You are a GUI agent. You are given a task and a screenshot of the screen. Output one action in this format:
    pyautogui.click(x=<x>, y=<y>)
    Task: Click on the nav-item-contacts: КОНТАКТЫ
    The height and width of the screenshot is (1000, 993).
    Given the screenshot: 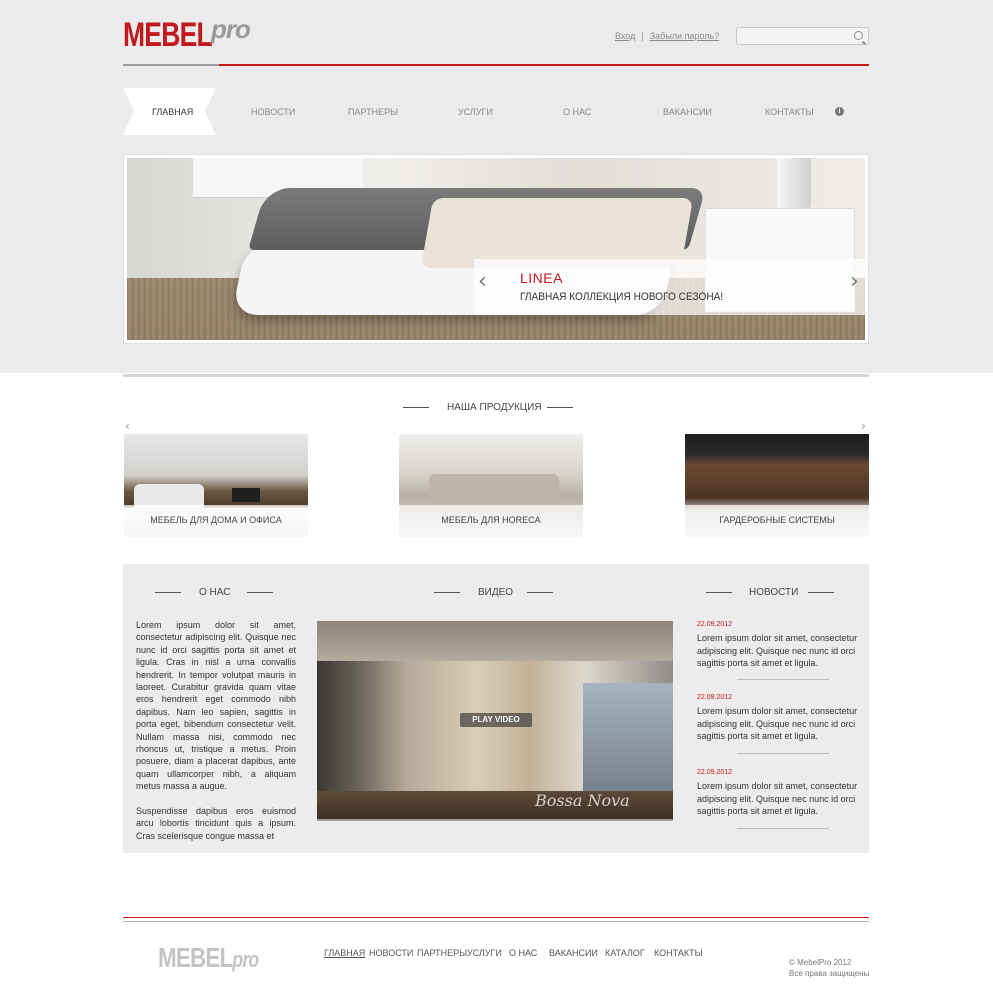 What is the action you would take?
    pyautogui.click(x=789, y=112)
    